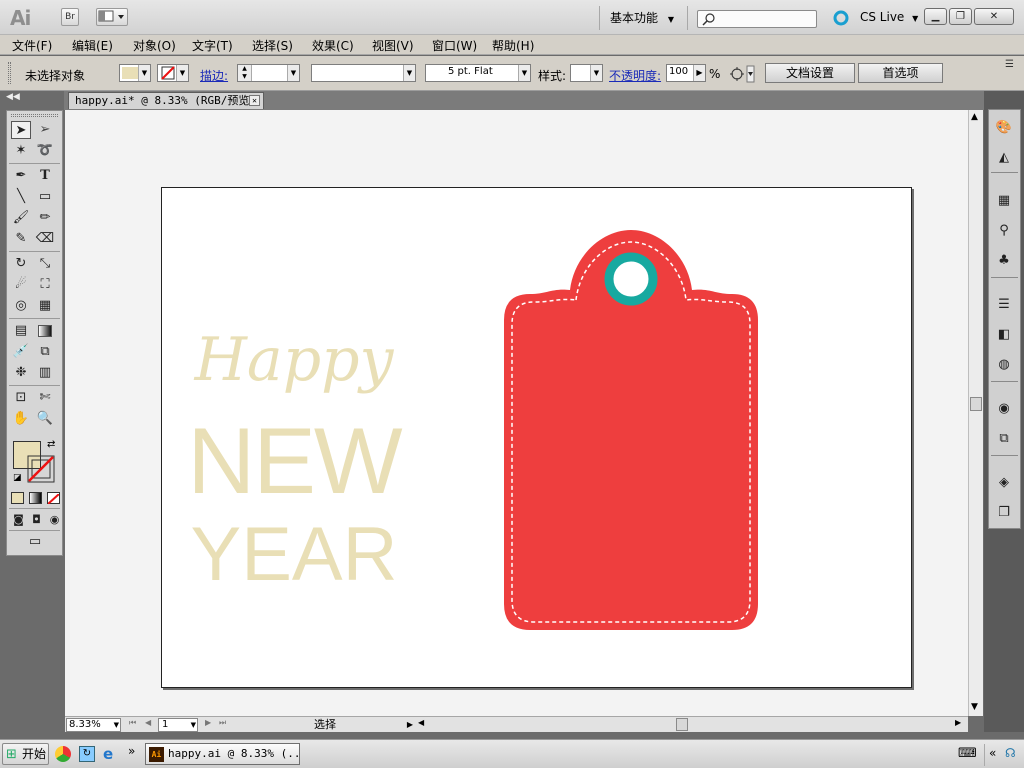  What do you see at coordinates (21, 264) in the screenshot?
I see `rotate-tool: ↻` at bounding box center [21, 264].